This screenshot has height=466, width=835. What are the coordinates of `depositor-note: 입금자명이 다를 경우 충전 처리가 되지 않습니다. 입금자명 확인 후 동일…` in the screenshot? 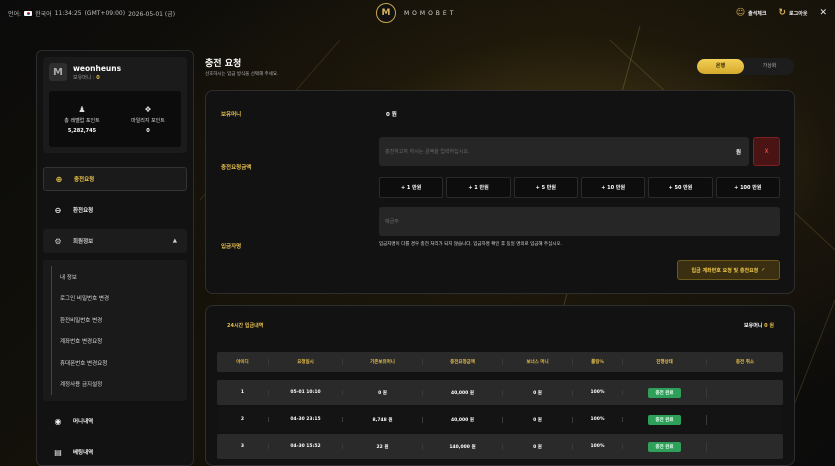 It's located at (470, 244).